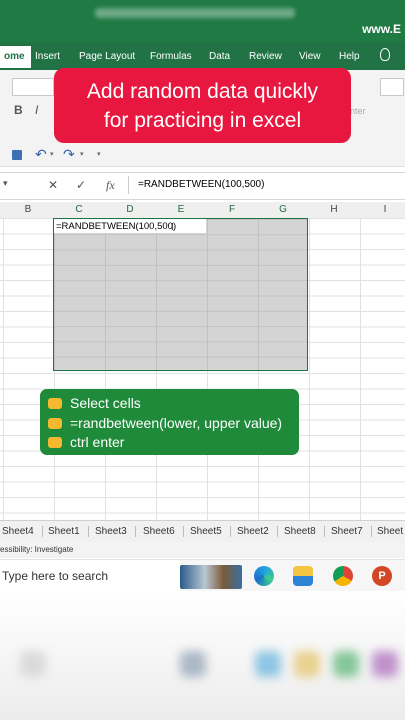  What do you see at coordinates (53, 185) in the screenshot?
I see `cancel-icon: ✕` at bounding box center [53, 185].